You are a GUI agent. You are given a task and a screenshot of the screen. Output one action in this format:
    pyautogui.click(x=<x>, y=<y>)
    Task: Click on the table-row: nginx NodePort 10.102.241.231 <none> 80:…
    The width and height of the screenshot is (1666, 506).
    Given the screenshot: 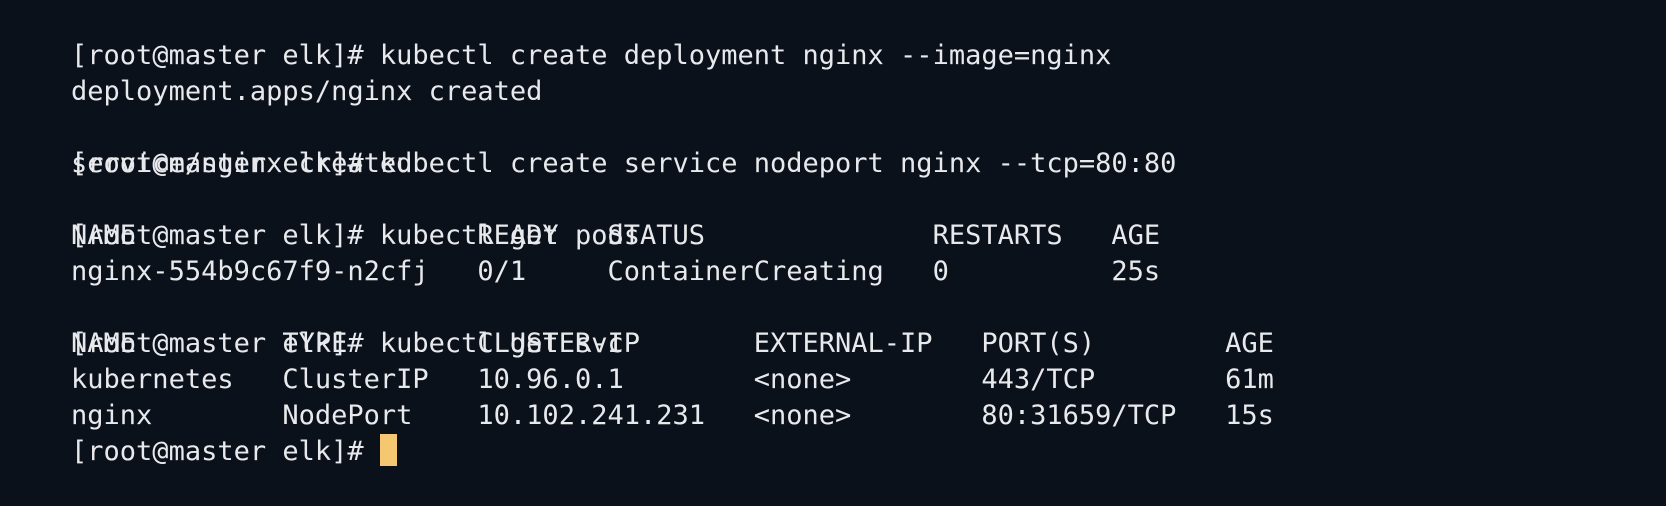 What is the action you would take?
    pyautogui.click(x=833, y=396)
    